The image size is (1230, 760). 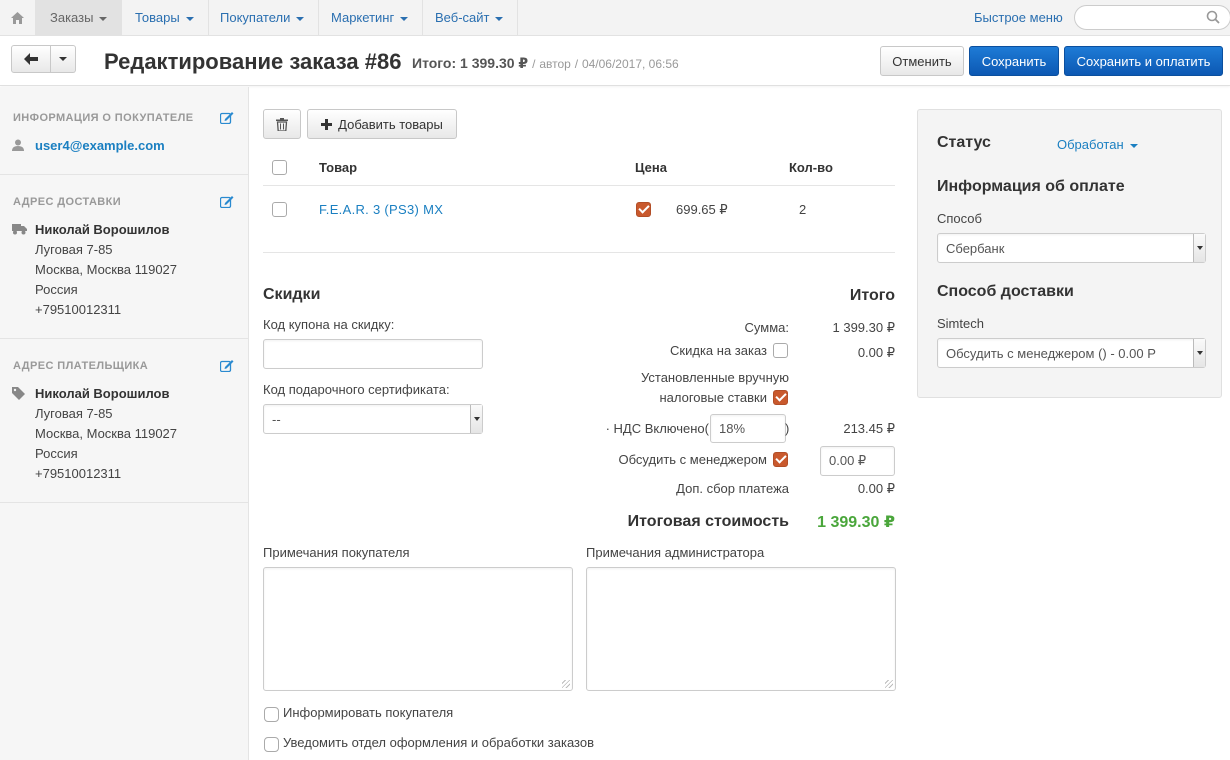 What do you see at coordinates (382, 124) in the screenshot?
I see `add-products-button: Добавить товары` at bounding box center [382, 124].